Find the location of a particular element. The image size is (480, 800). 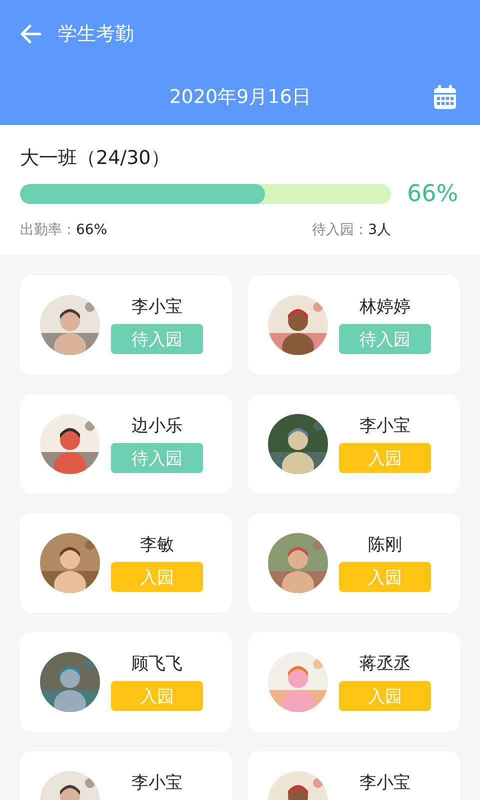

page-title: 学生考勤 is located at coordinates (96, 34).